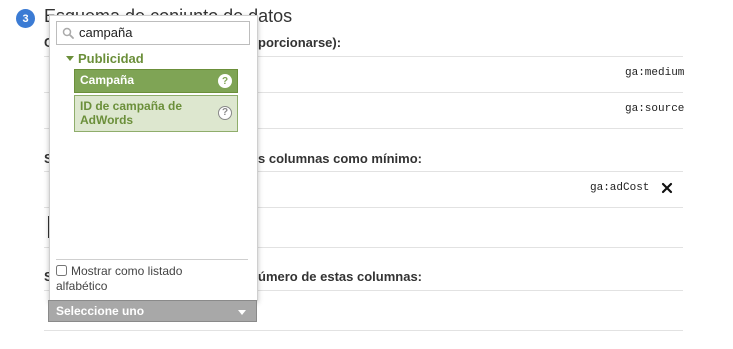  Describe the element at coordinates (70, 58) in the screenshot. I see `expand-triangle-icon` at that location.